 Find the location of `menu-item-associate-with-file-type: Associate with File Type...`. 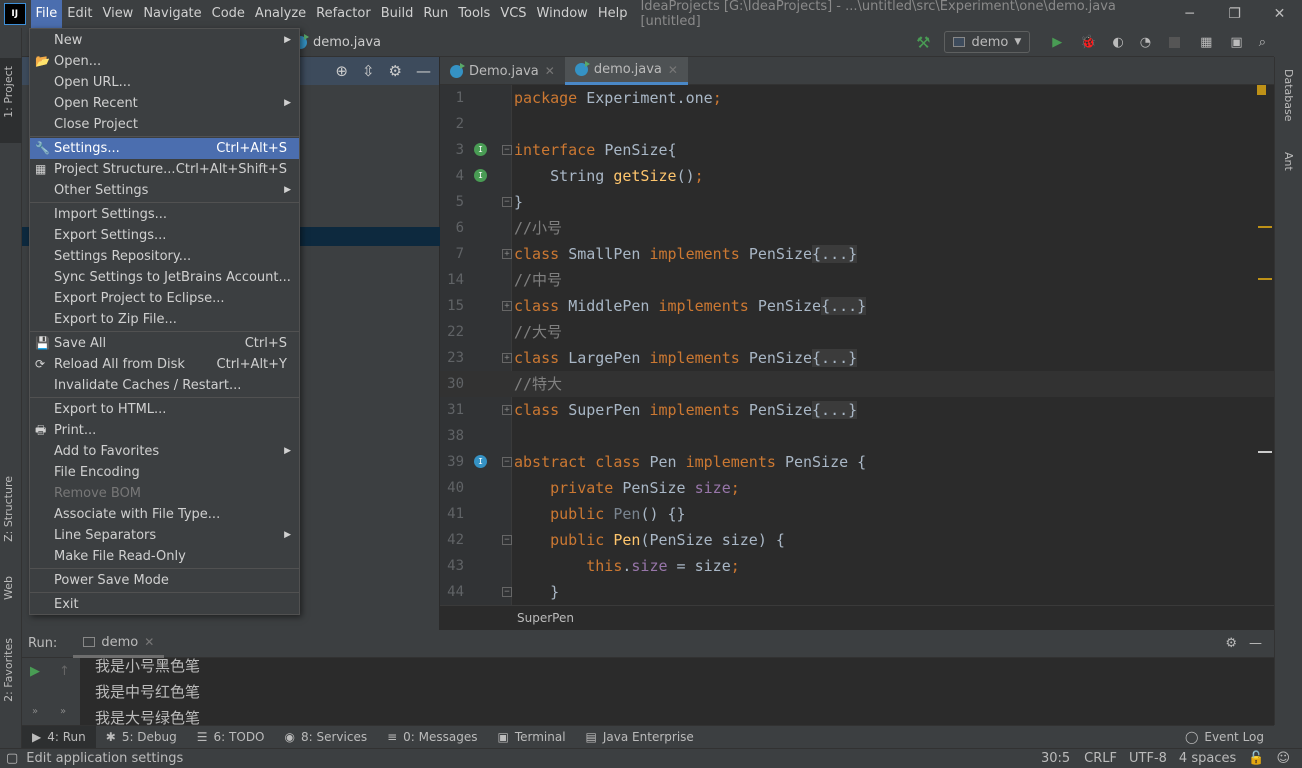

menu-item-associate-with-file-type: Associate with File Type... is located at coordinates (164, 514).